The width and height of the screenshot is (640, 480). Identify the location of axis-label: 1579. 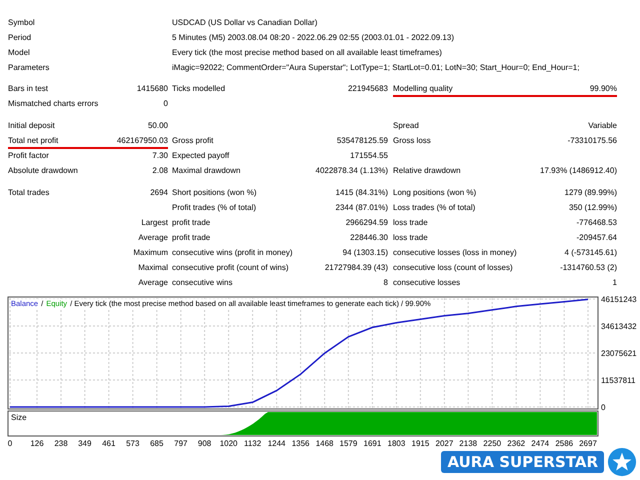
(349, 443).